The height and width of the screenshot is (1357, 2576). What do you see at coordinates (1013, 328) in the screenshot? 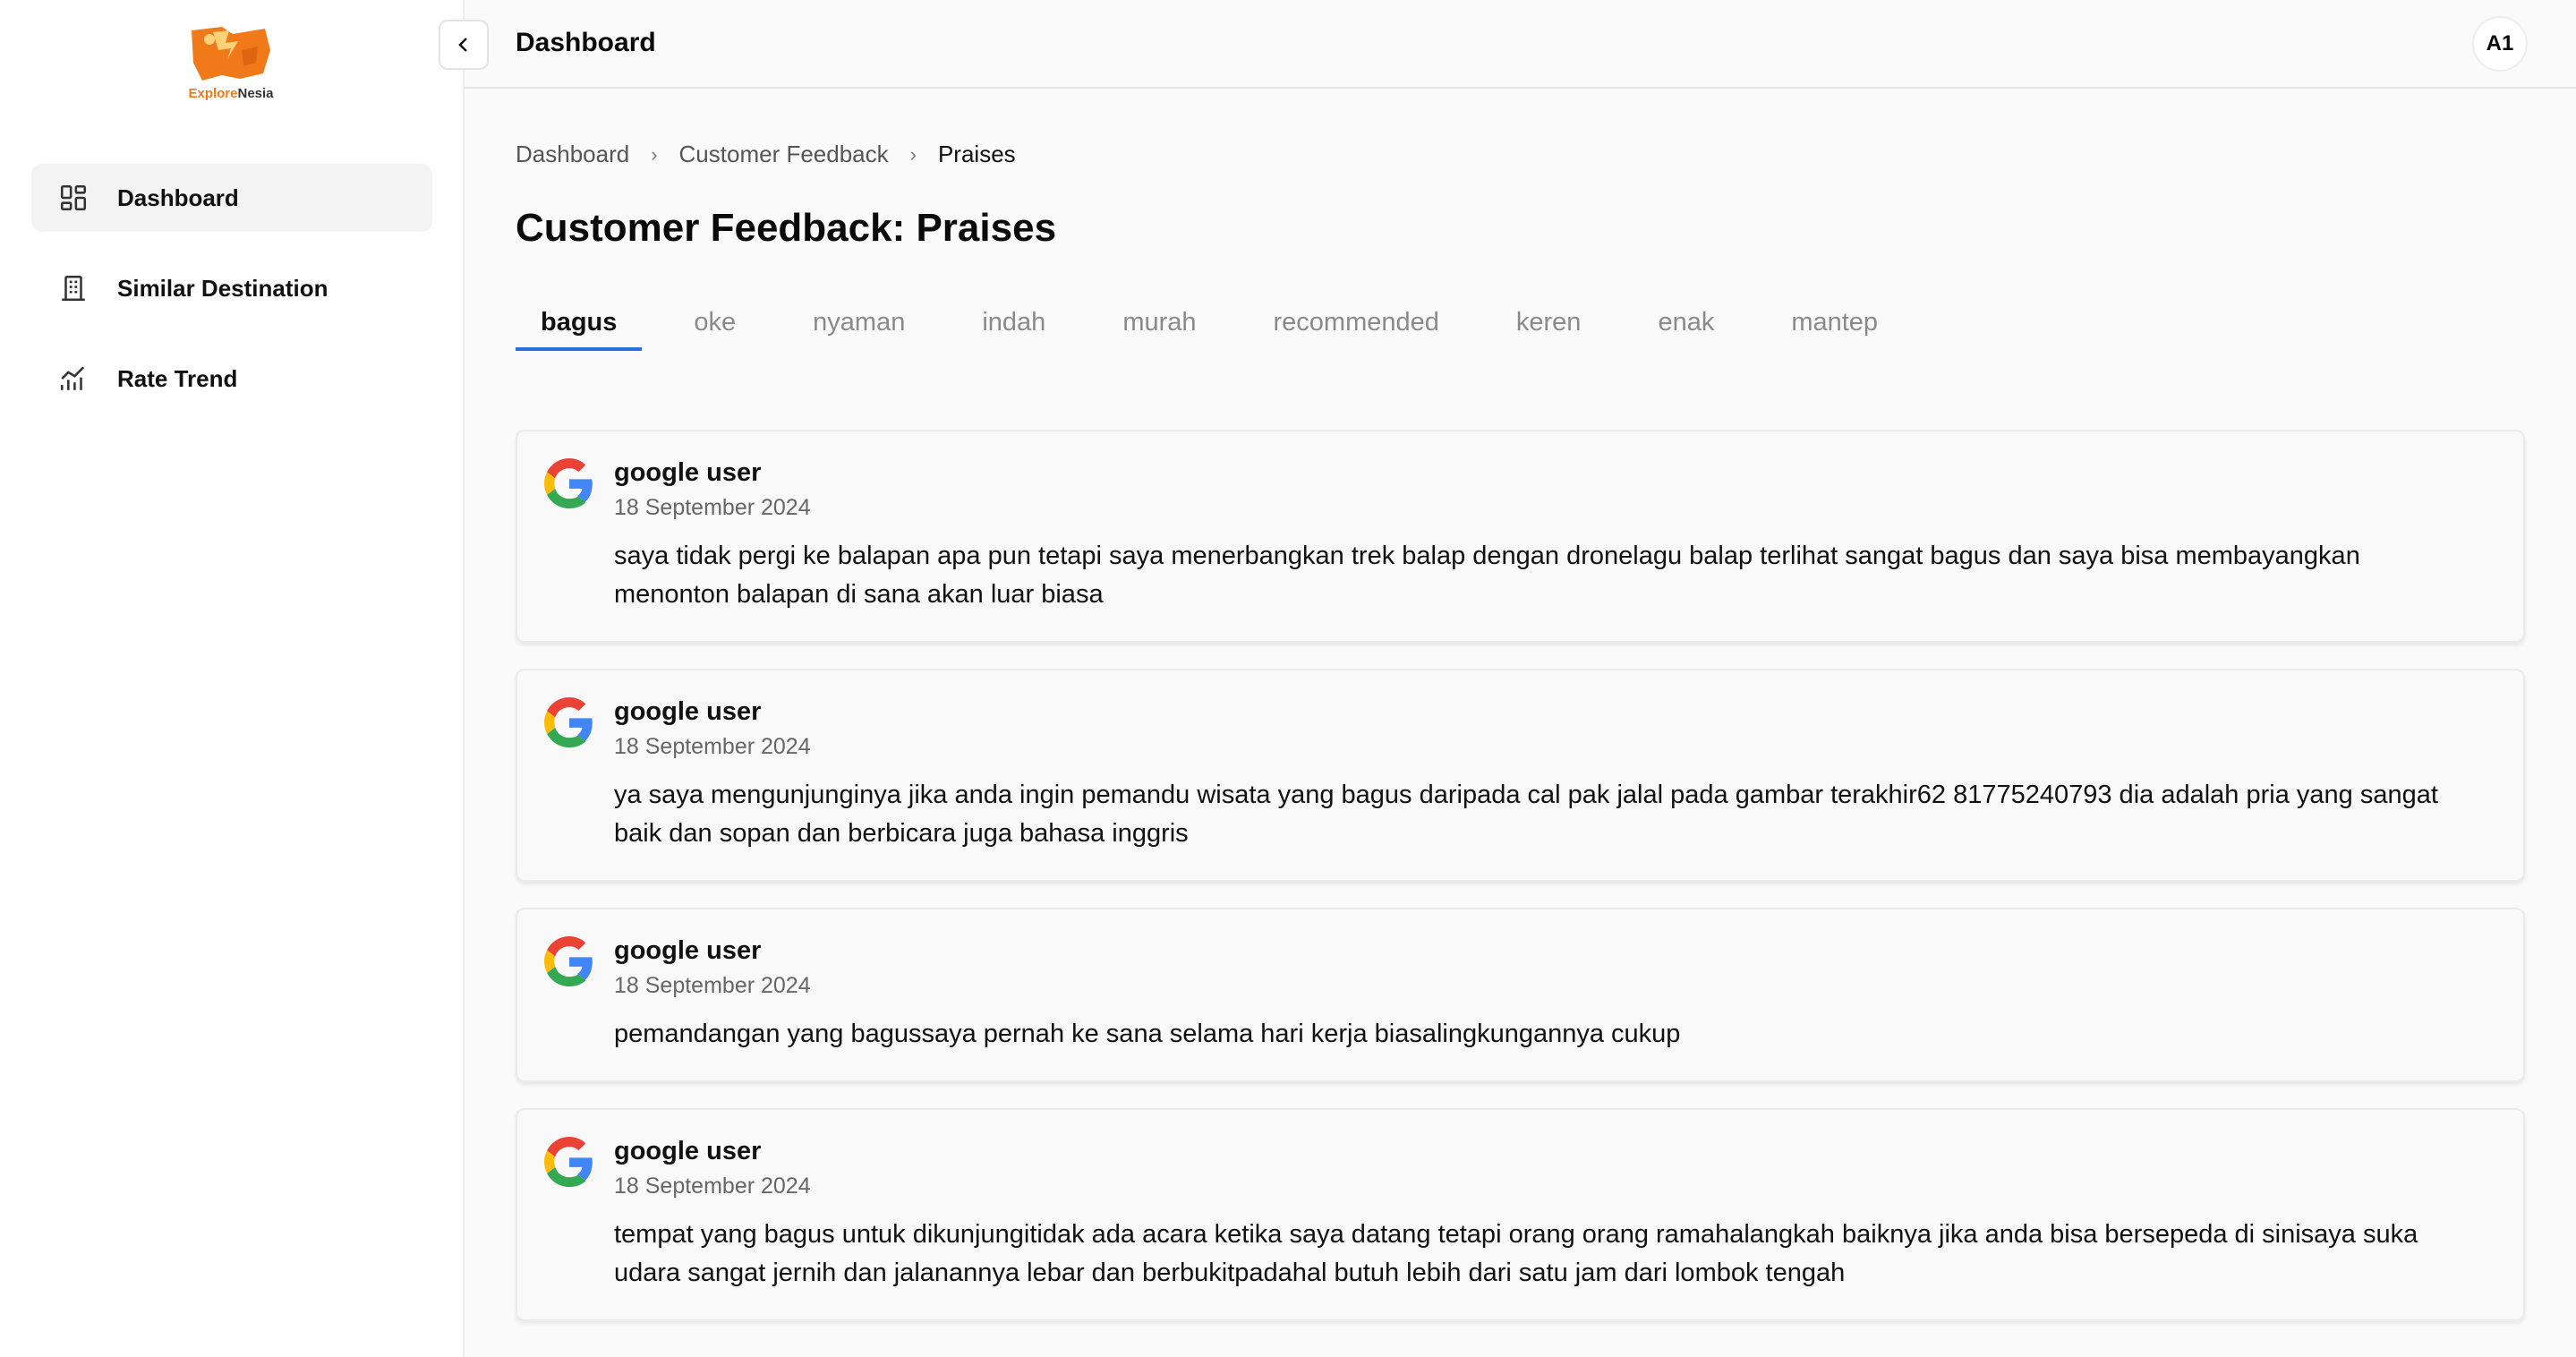
I see `tab-indah: indah` at bounding box center [1013, 328].